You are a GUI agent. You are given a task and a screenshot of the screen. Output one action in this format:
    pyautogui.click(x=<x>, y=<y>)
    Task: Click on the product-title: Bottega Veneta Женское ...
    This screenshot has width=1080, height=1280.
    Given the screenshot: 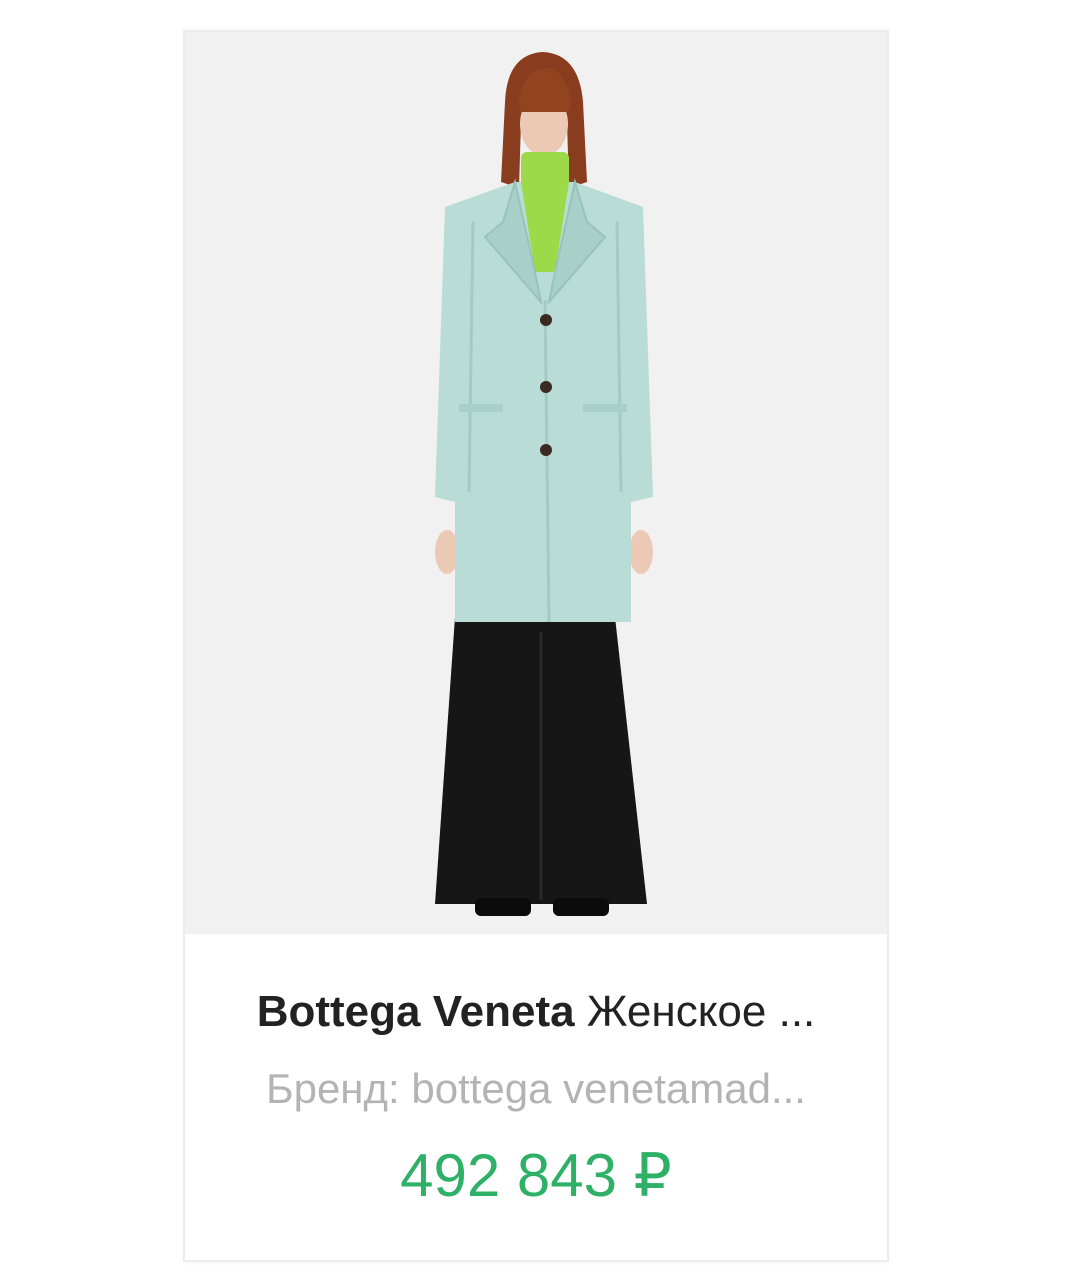 What is the action you would take?
    pyautogui.click(x=536, y=1012)
    